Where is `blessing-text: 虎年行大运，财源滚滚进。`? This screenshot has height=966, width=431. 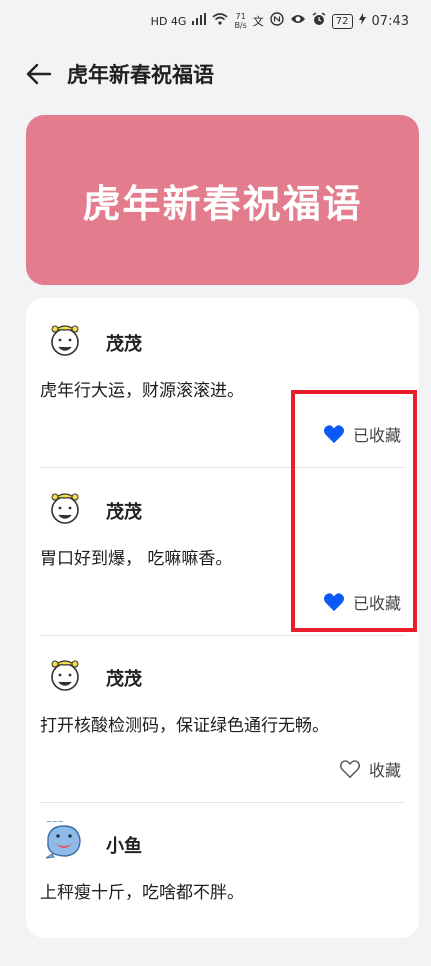
blessing-text: 虎年行大运，财源滚滚进。 is located at coordinates (142, 391).